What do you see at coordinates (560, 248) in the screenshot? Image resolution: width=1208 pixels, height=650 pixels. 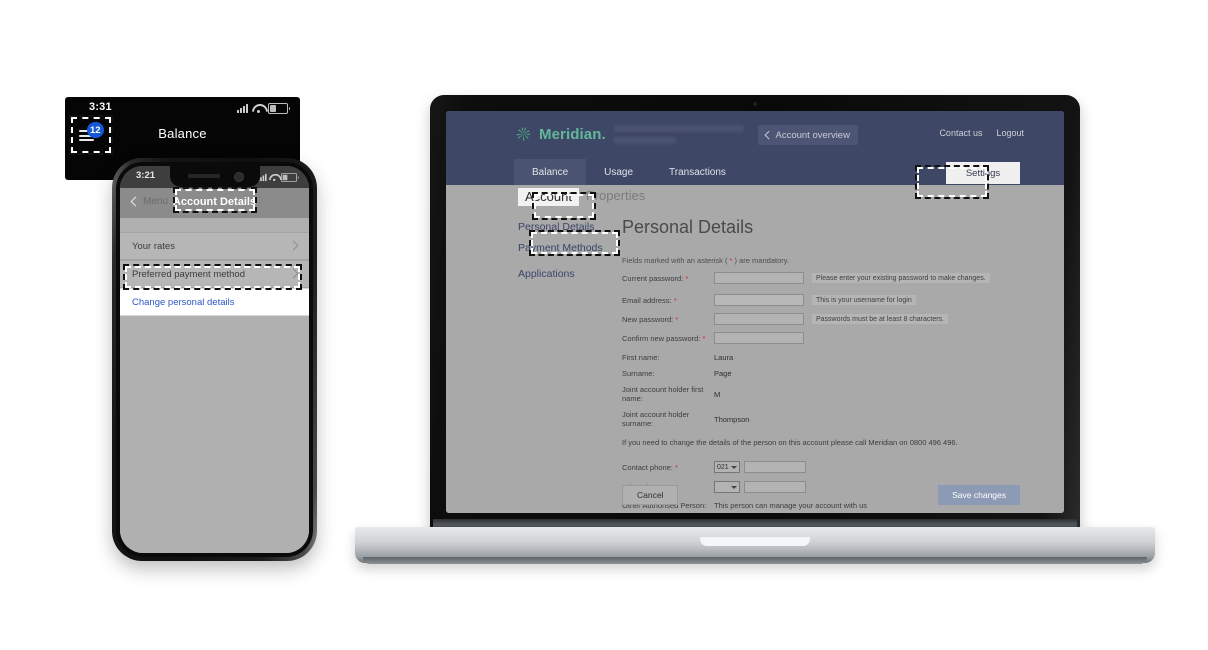 I see `sidebar-item-label: Payment Methods` at bounding box center [560, 248].